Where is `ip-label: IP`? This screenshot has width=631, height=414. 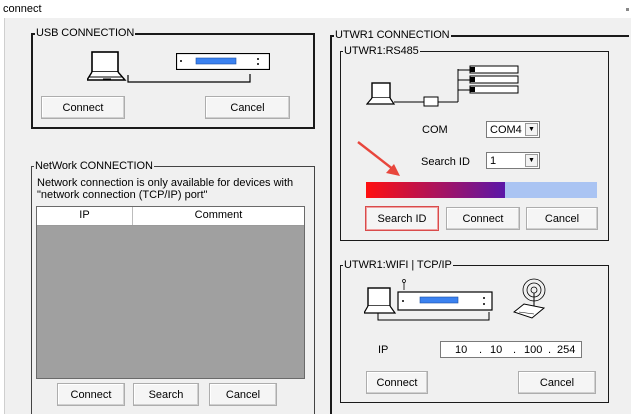 ip-label: IP is located at coordinates (383, 350).